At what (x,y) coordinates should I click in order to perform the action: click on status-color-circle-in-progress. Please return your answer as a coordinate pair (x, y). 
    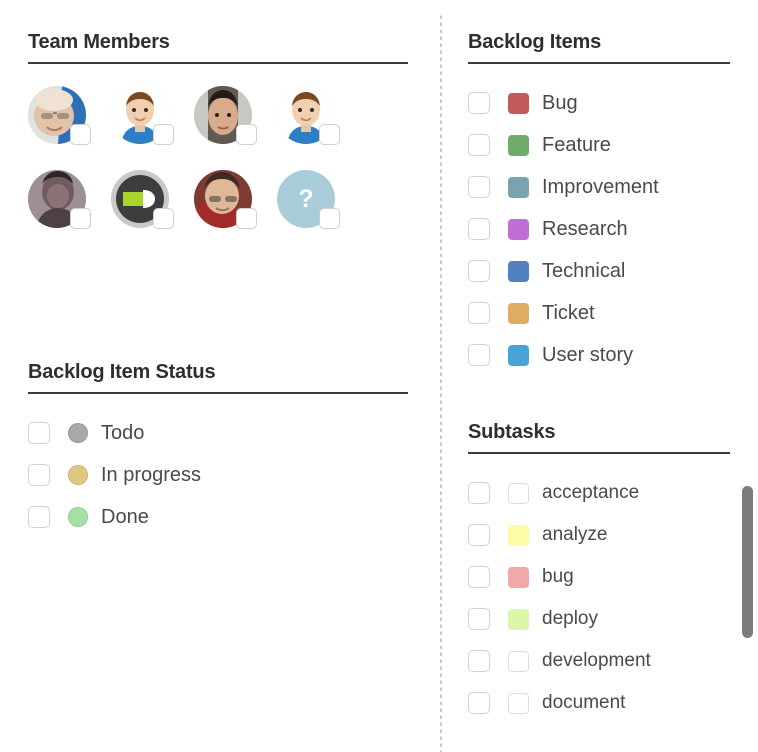
    Looking at the image, I should click on (78, 475).